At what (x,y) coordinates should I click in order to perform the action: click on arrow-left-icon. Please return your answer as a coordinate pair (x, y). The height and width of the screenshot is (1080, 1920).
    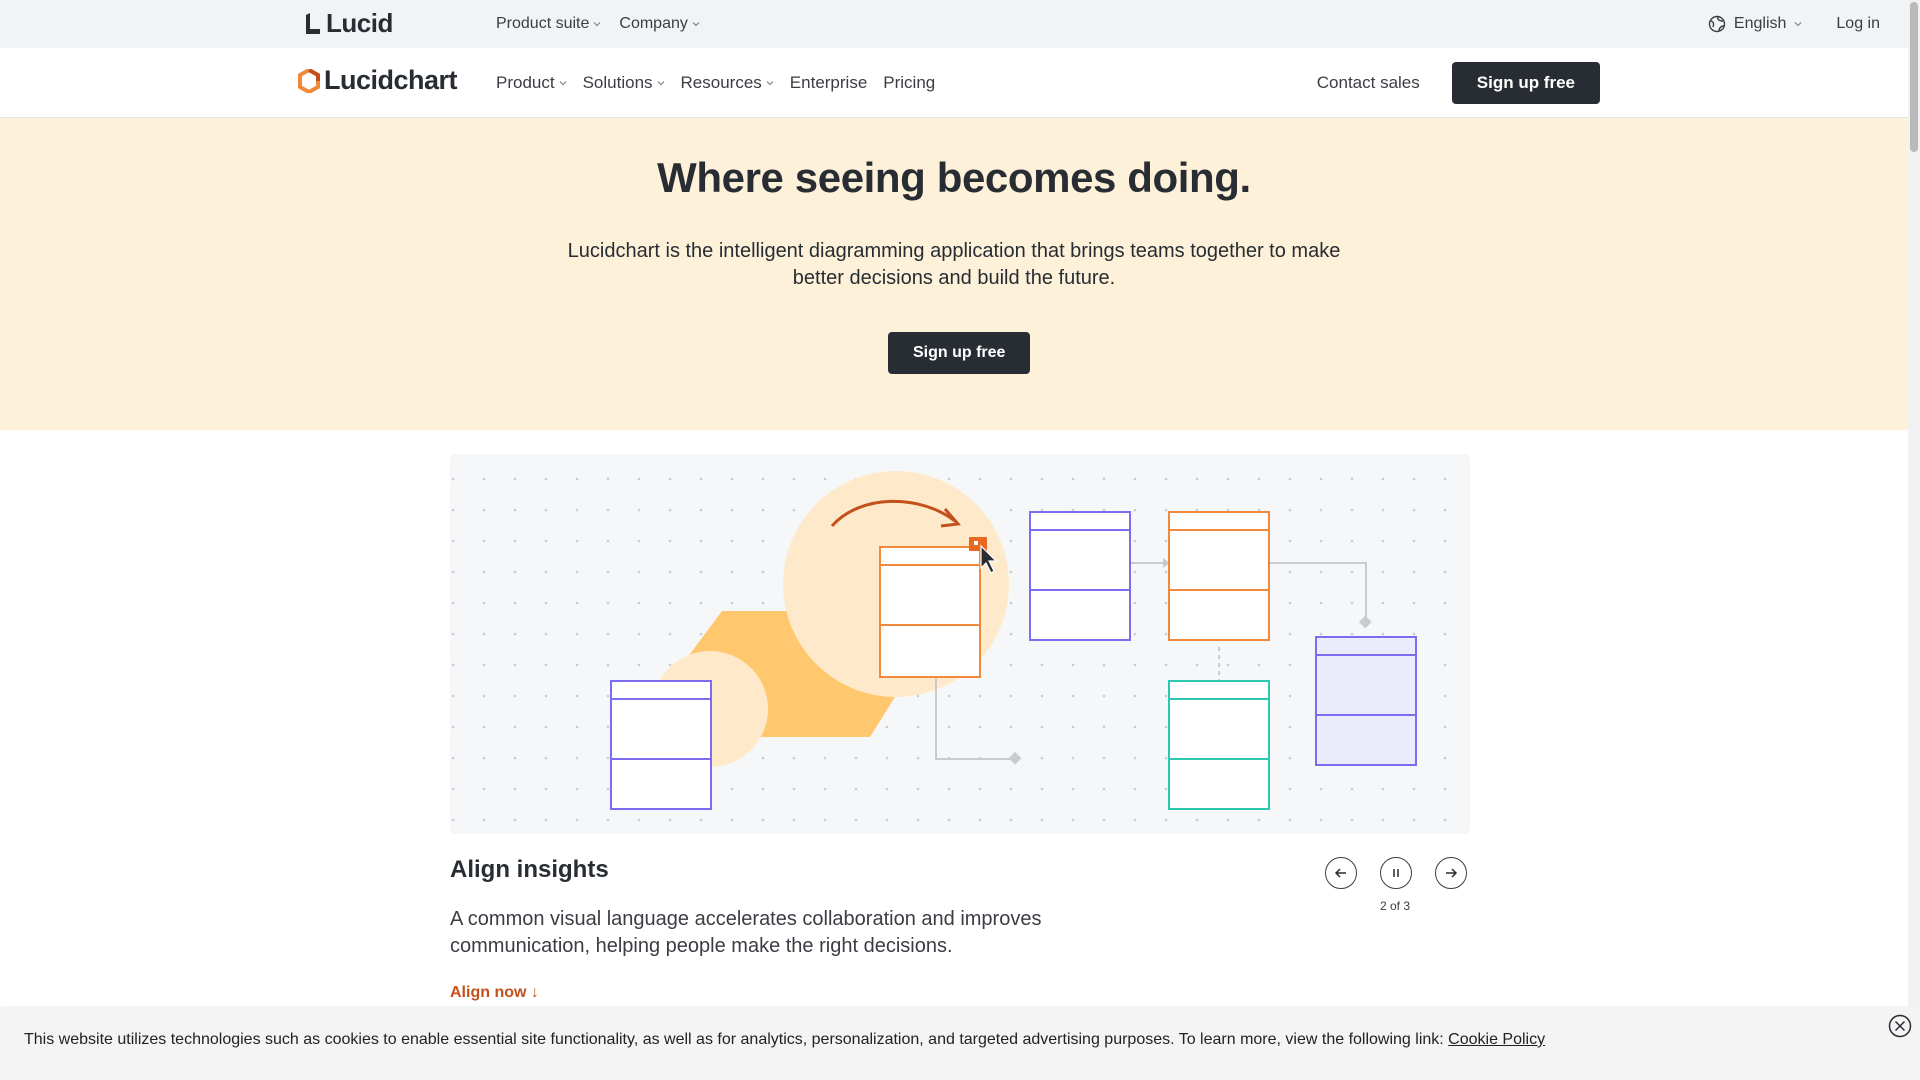
    Looking at the image, I should click on (1340, 873).